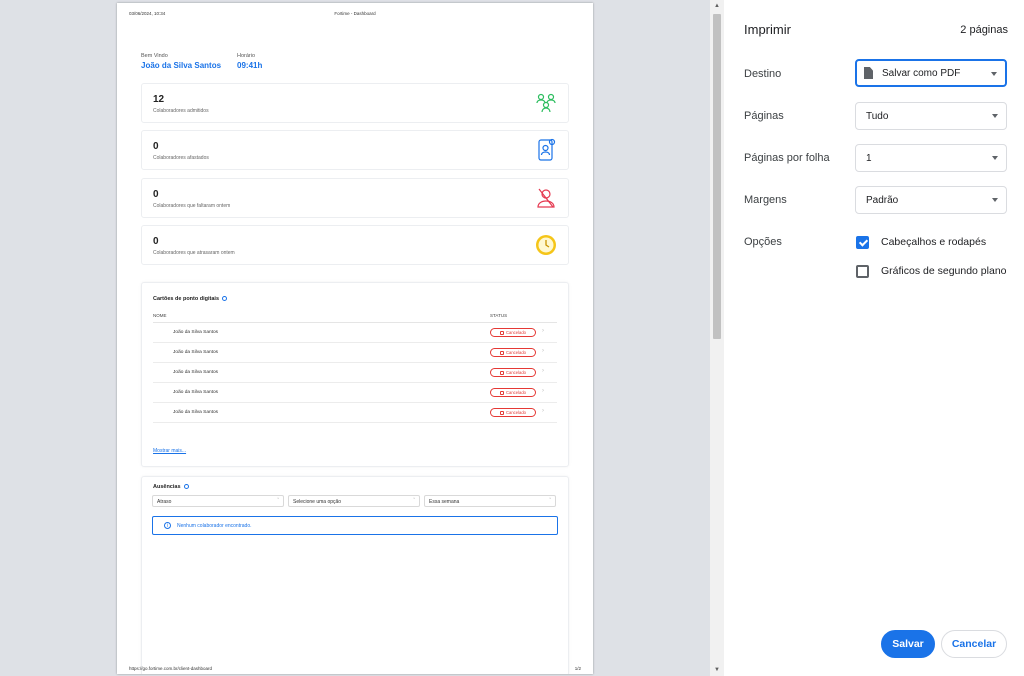 The width and height of the screenshot is (1024, 676). Describe the element at coordinates (767, 29) in the screenshot. I see `print-title: Imprimir` at that location.